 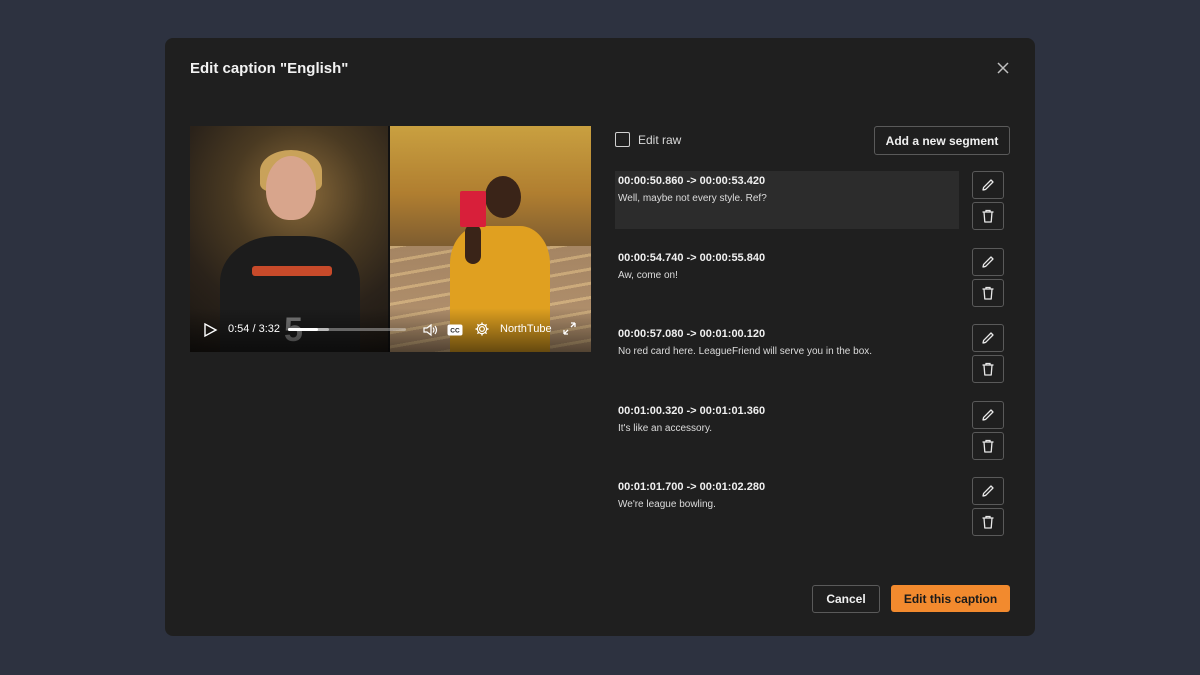 I want to click on segment-text: It's like an accessory., so click(x=665, y=428).